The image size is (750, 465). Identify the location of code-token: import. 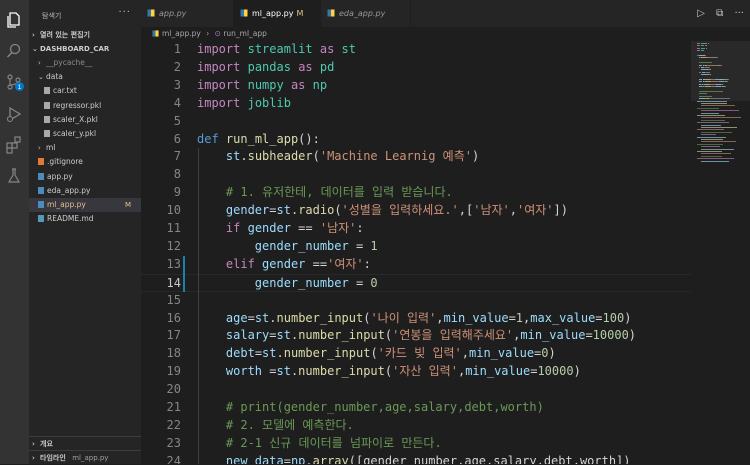
(219, 84).